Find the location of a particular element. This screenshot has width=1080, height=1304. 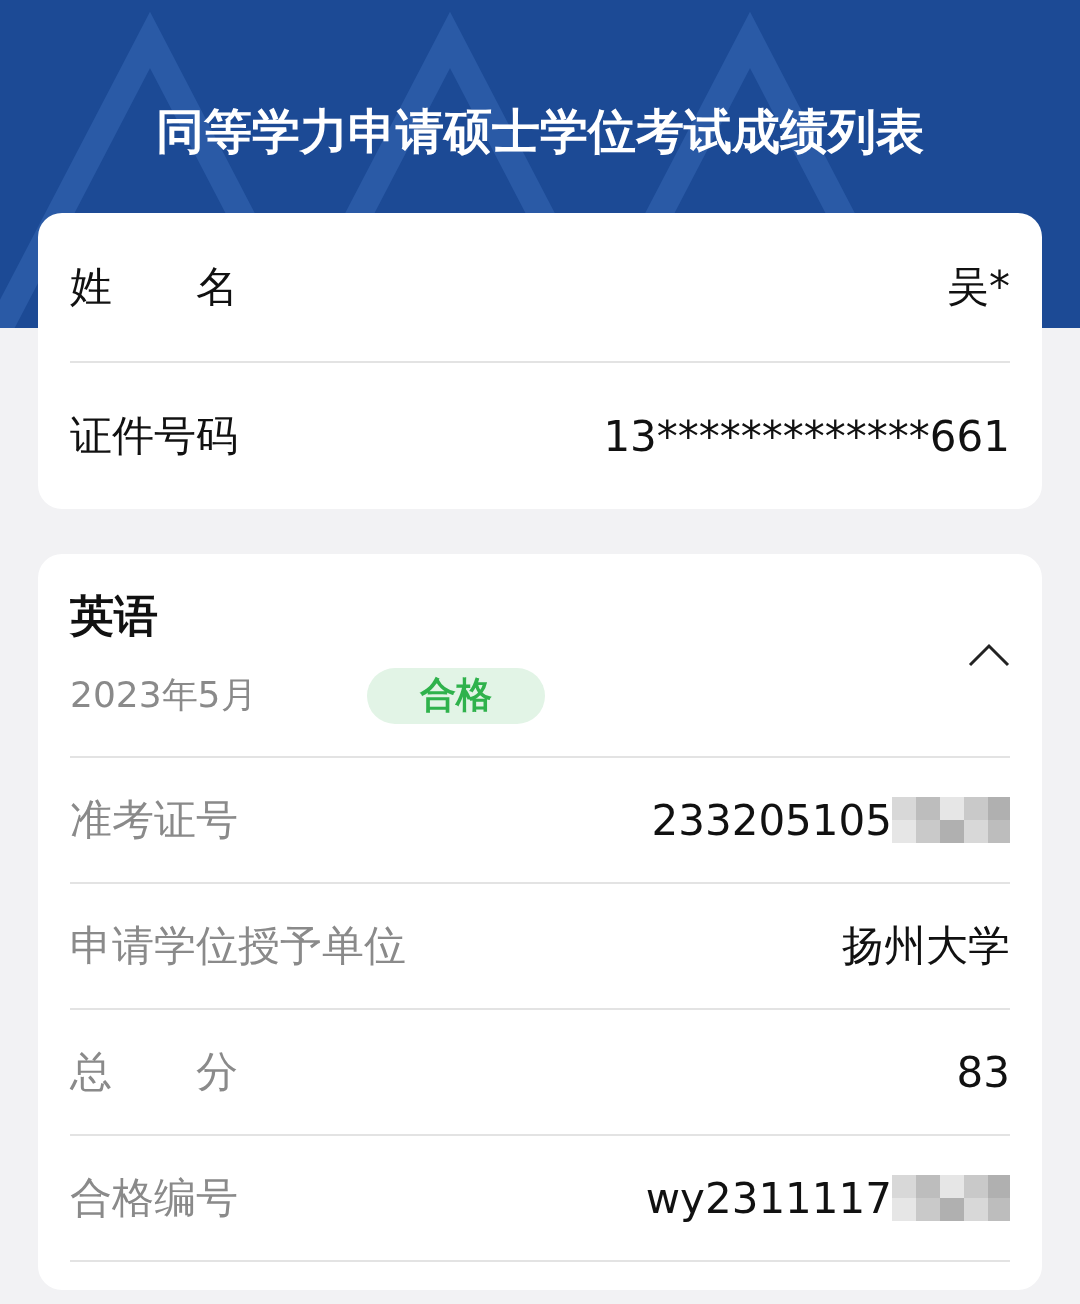

field-label: 总 分 is located at coordinates (154, 1072).